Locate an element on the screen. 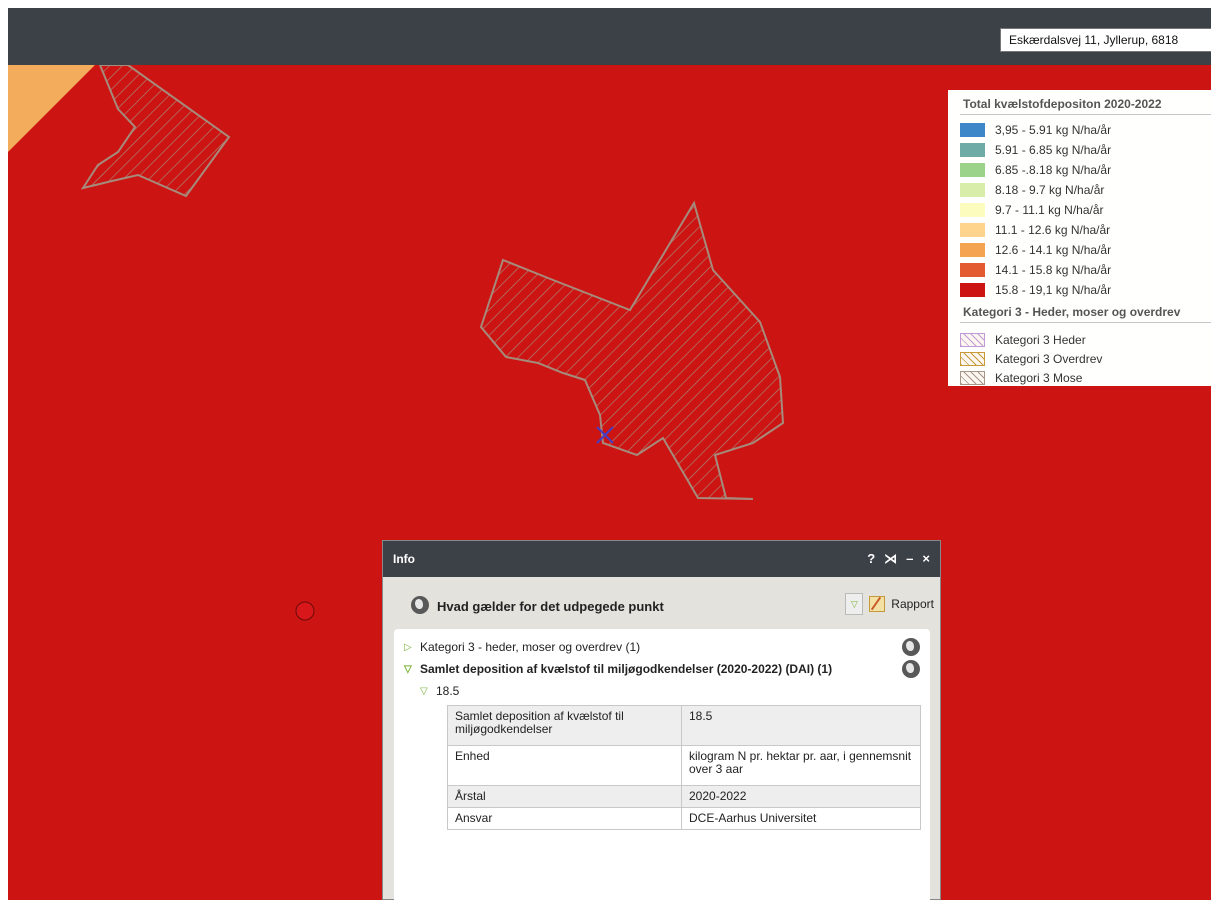 This screenshot has height=900, width=1211. legend-item-label: 3,95 - 5.91 kg N/ha/år is located at coordinates (1053, 130).